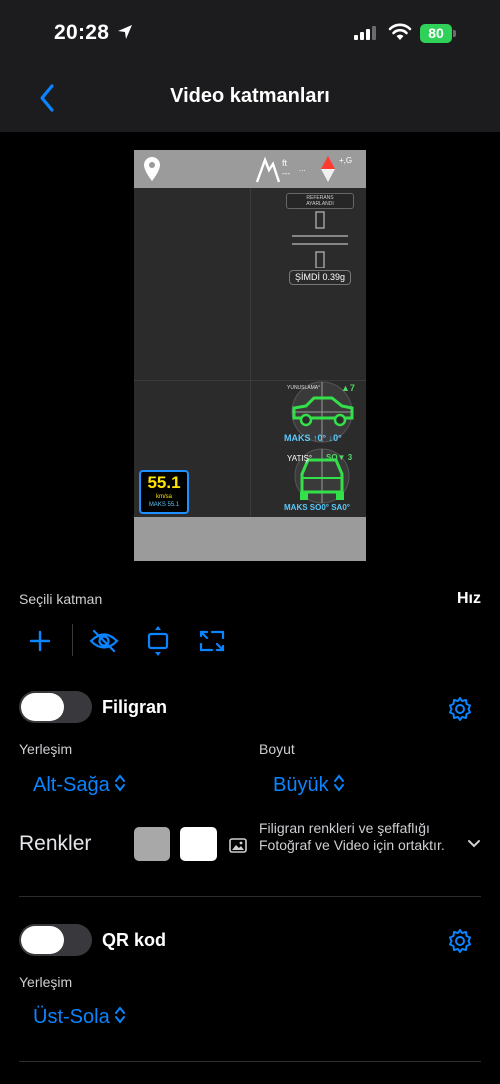  I want to click on altitude-mountain-icon, so click(268, 169).